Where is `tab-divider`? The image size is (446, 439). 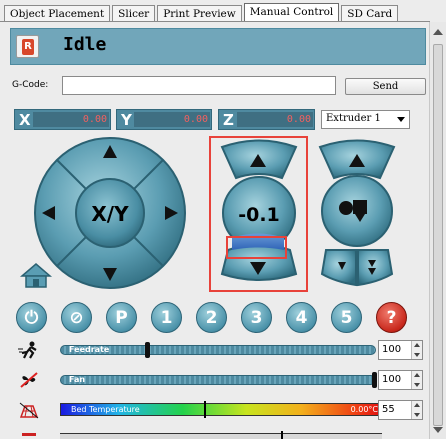 tab-divider is located at coordinates (215, 21).